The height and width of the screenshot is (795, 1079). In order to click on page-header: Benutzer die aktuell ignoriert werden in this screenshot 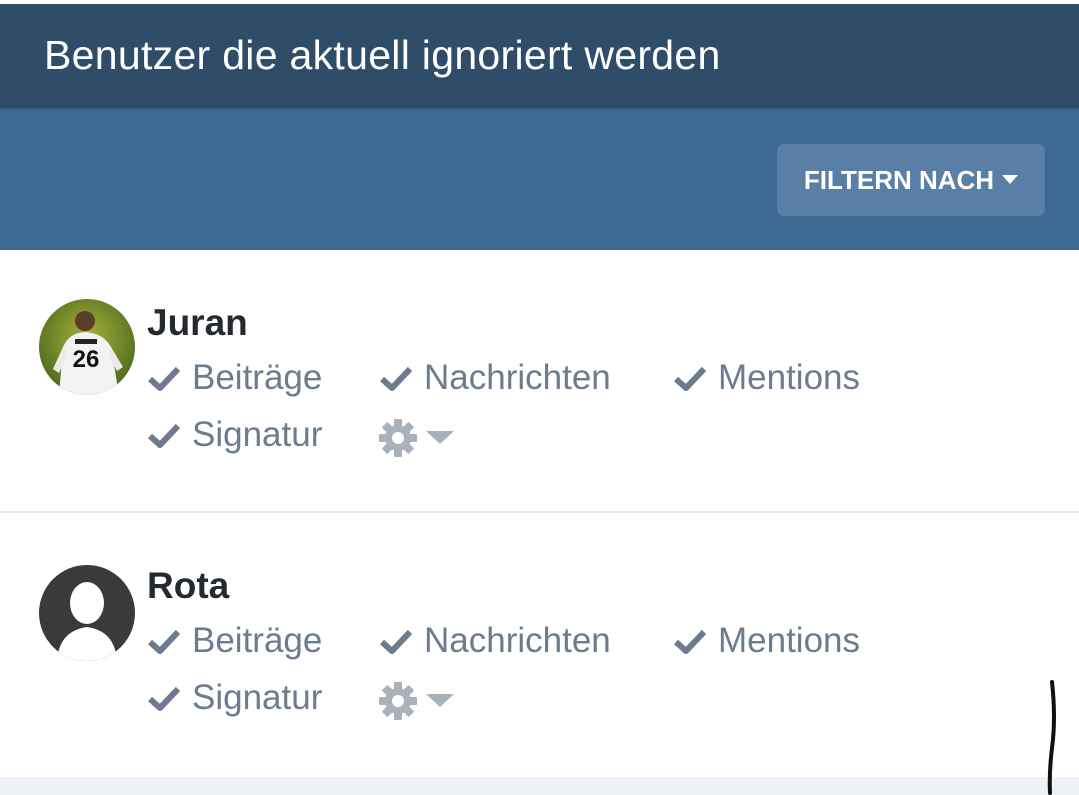, I will do `click(539, 56)`.